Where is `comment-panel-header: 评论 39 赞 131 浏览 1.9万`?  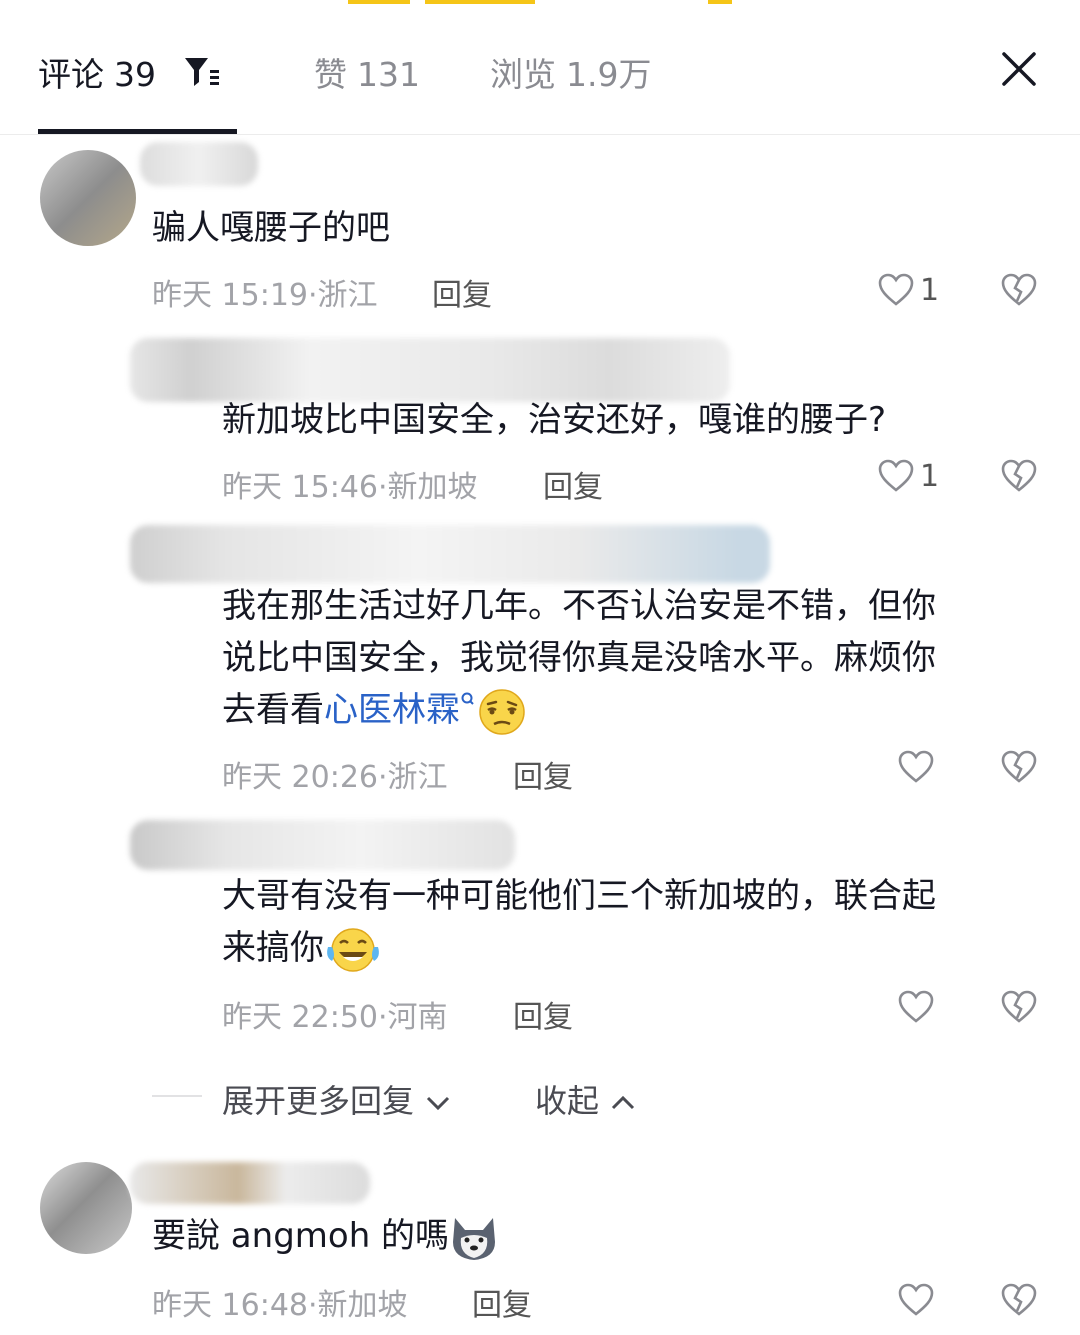 comment-panel-header: 评论 39 赞 131 浏览 1.9万 is located at coordinates (540, 67).